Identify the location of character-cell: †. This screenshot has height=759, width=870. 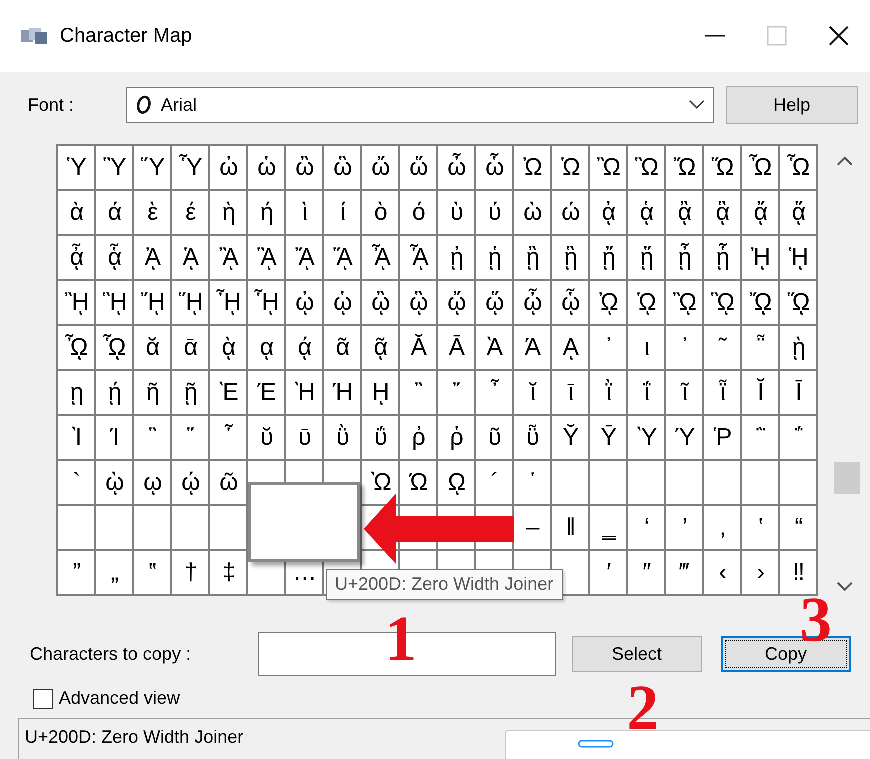
(191, 573).